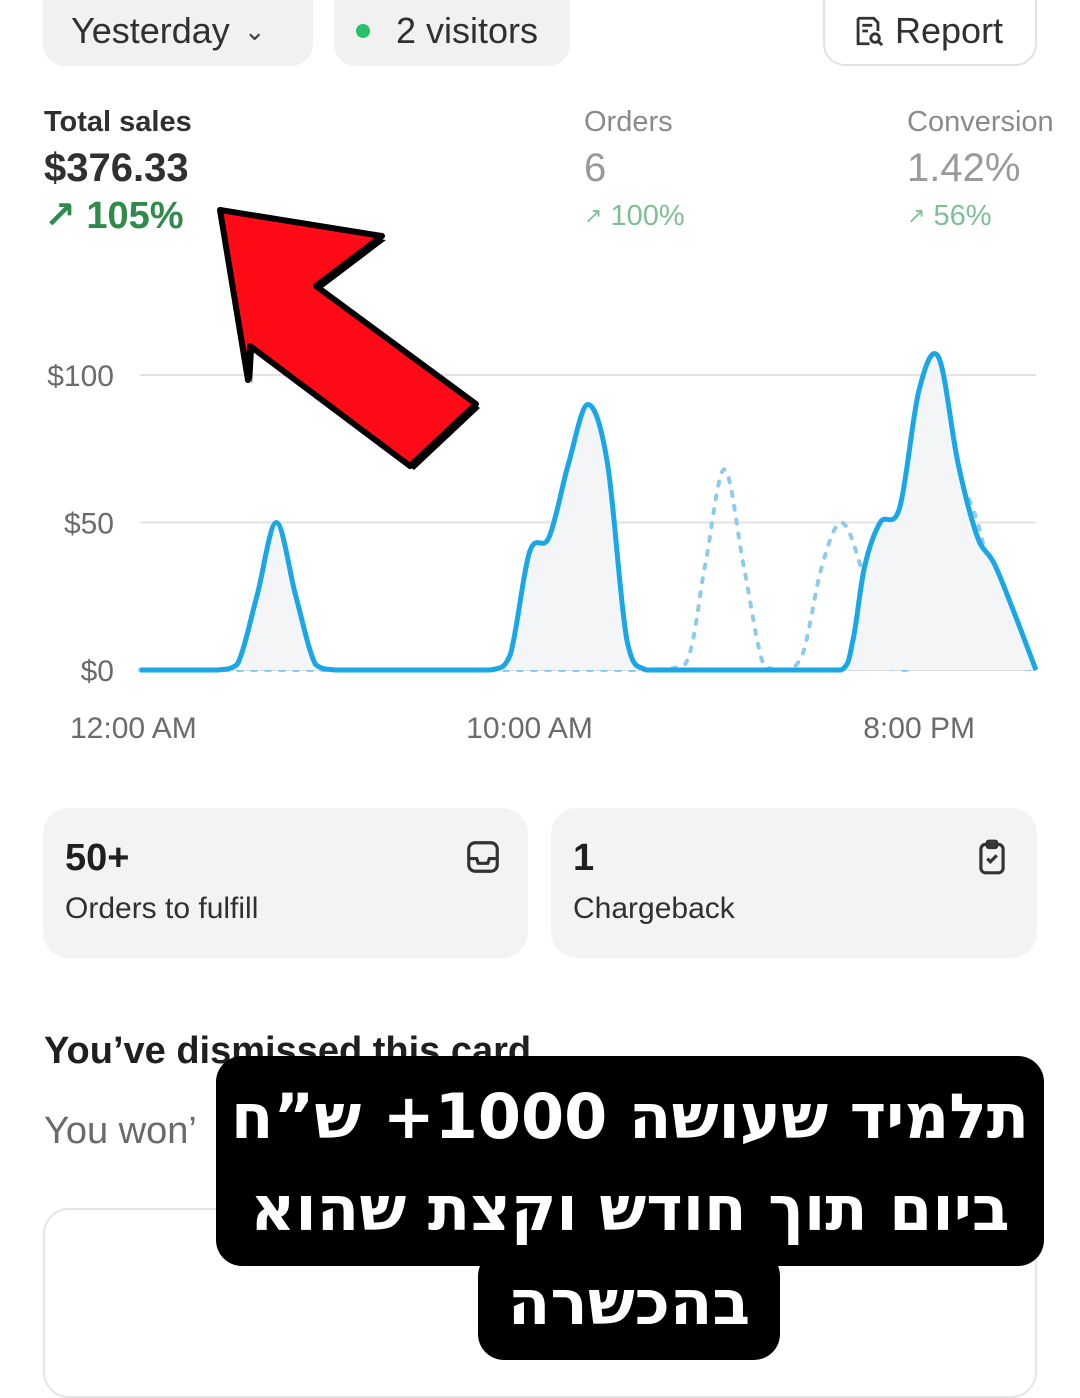 This screenshot has height=1398, width=1080. Describe the element at coordinates (467, 30) in the screenshot. I see `visitors-label: 2 visitors` at that location.